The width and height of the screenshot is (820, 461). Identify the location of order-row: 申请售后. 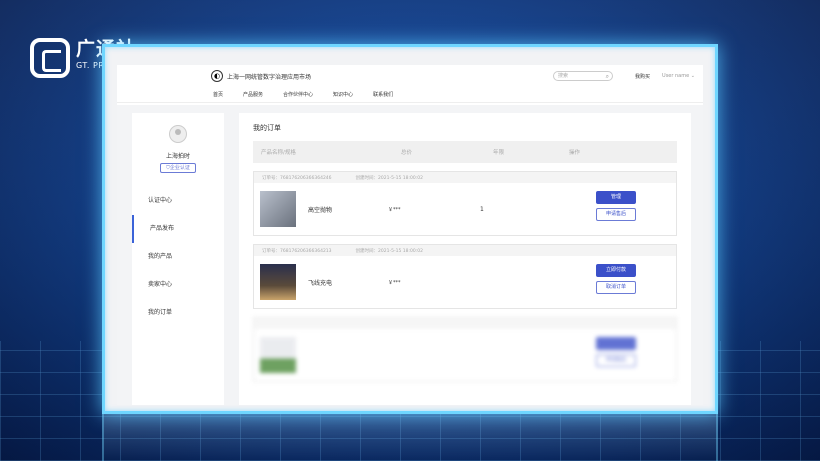
(465, 355).